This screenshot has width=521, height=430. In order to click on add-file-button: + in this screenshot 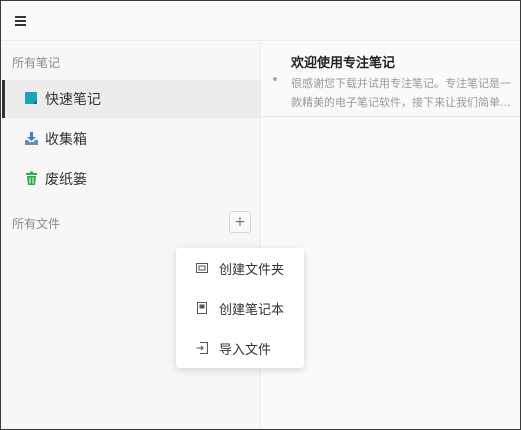, I will do `click(240, 222)`.